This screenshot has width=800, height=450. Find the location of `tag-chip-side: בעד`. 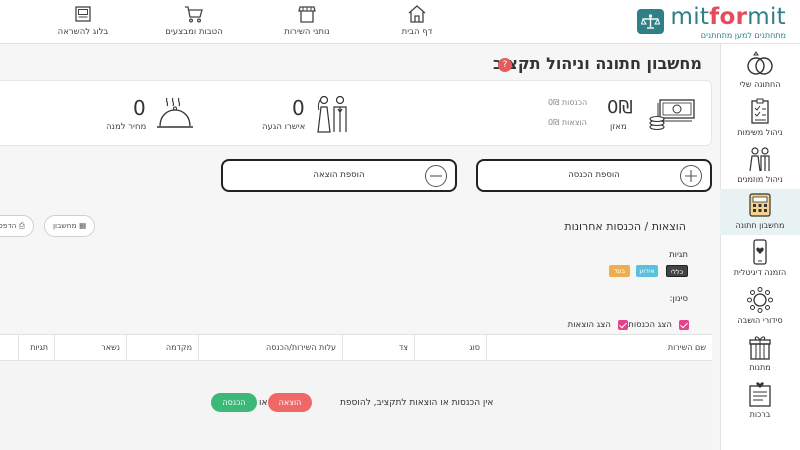

tag-chip-side: בעד is located at coordinates (619, 271).